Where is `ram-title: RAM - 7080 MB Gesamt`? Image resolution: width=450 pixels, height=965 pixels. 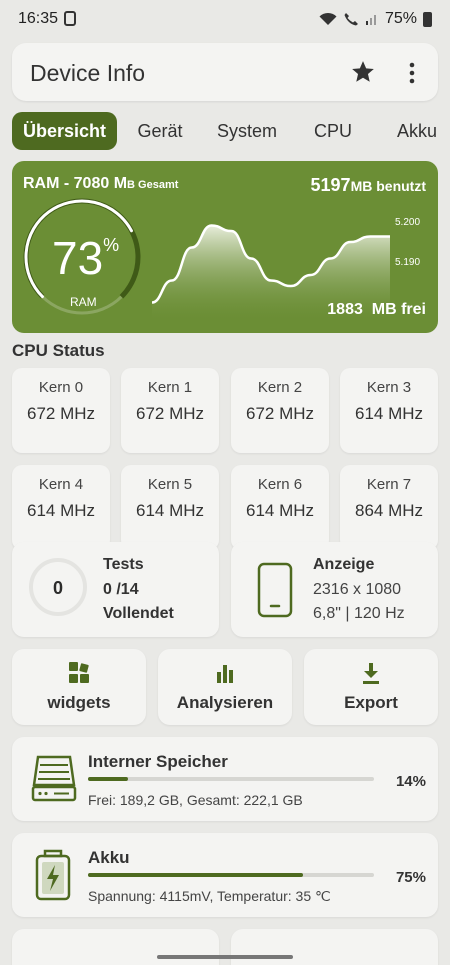 ram-title: RAM - 7080 MB Gesamt is located at coordinates (101, 183).